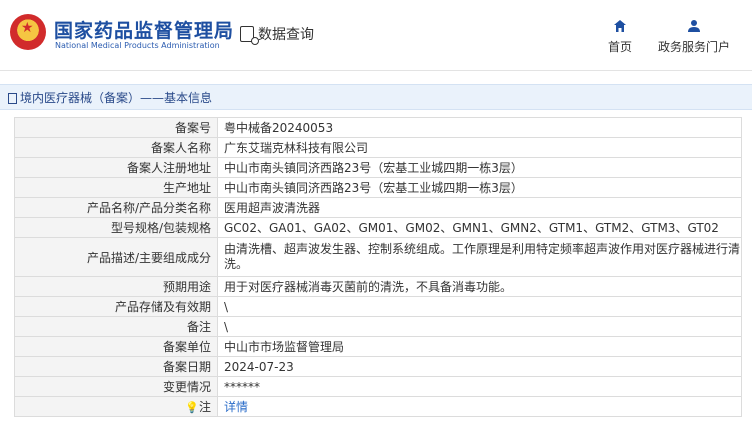  What do you see at coordinates (479, 286) in the screenshot?
I see `field-value: 用于对医疗器械消毒灭菌前的清洗，不具备消毒功能。` at bounding box center [479, 286].